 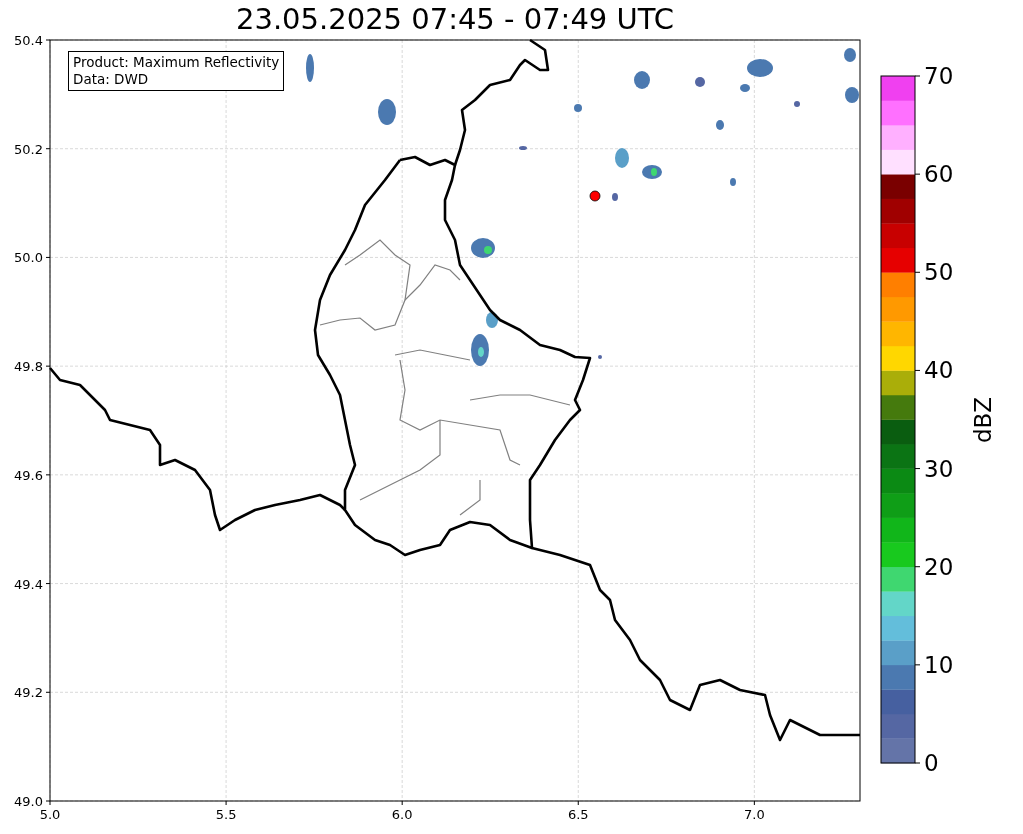 I want to click on chart-title: 23.05.2025 07:45 - 07:49 UTC, so click(x=455, y=16).